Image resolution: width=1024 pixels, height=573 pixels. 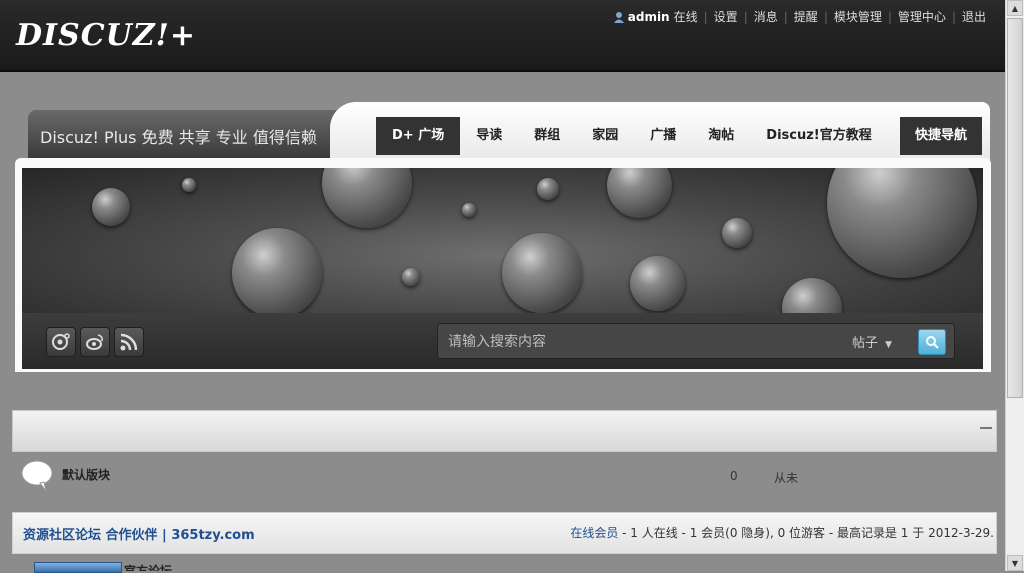 What do you see at coordinates (649, 17) in the screenshot?
I see `username-link: admin` at bounding box center [649, 17].